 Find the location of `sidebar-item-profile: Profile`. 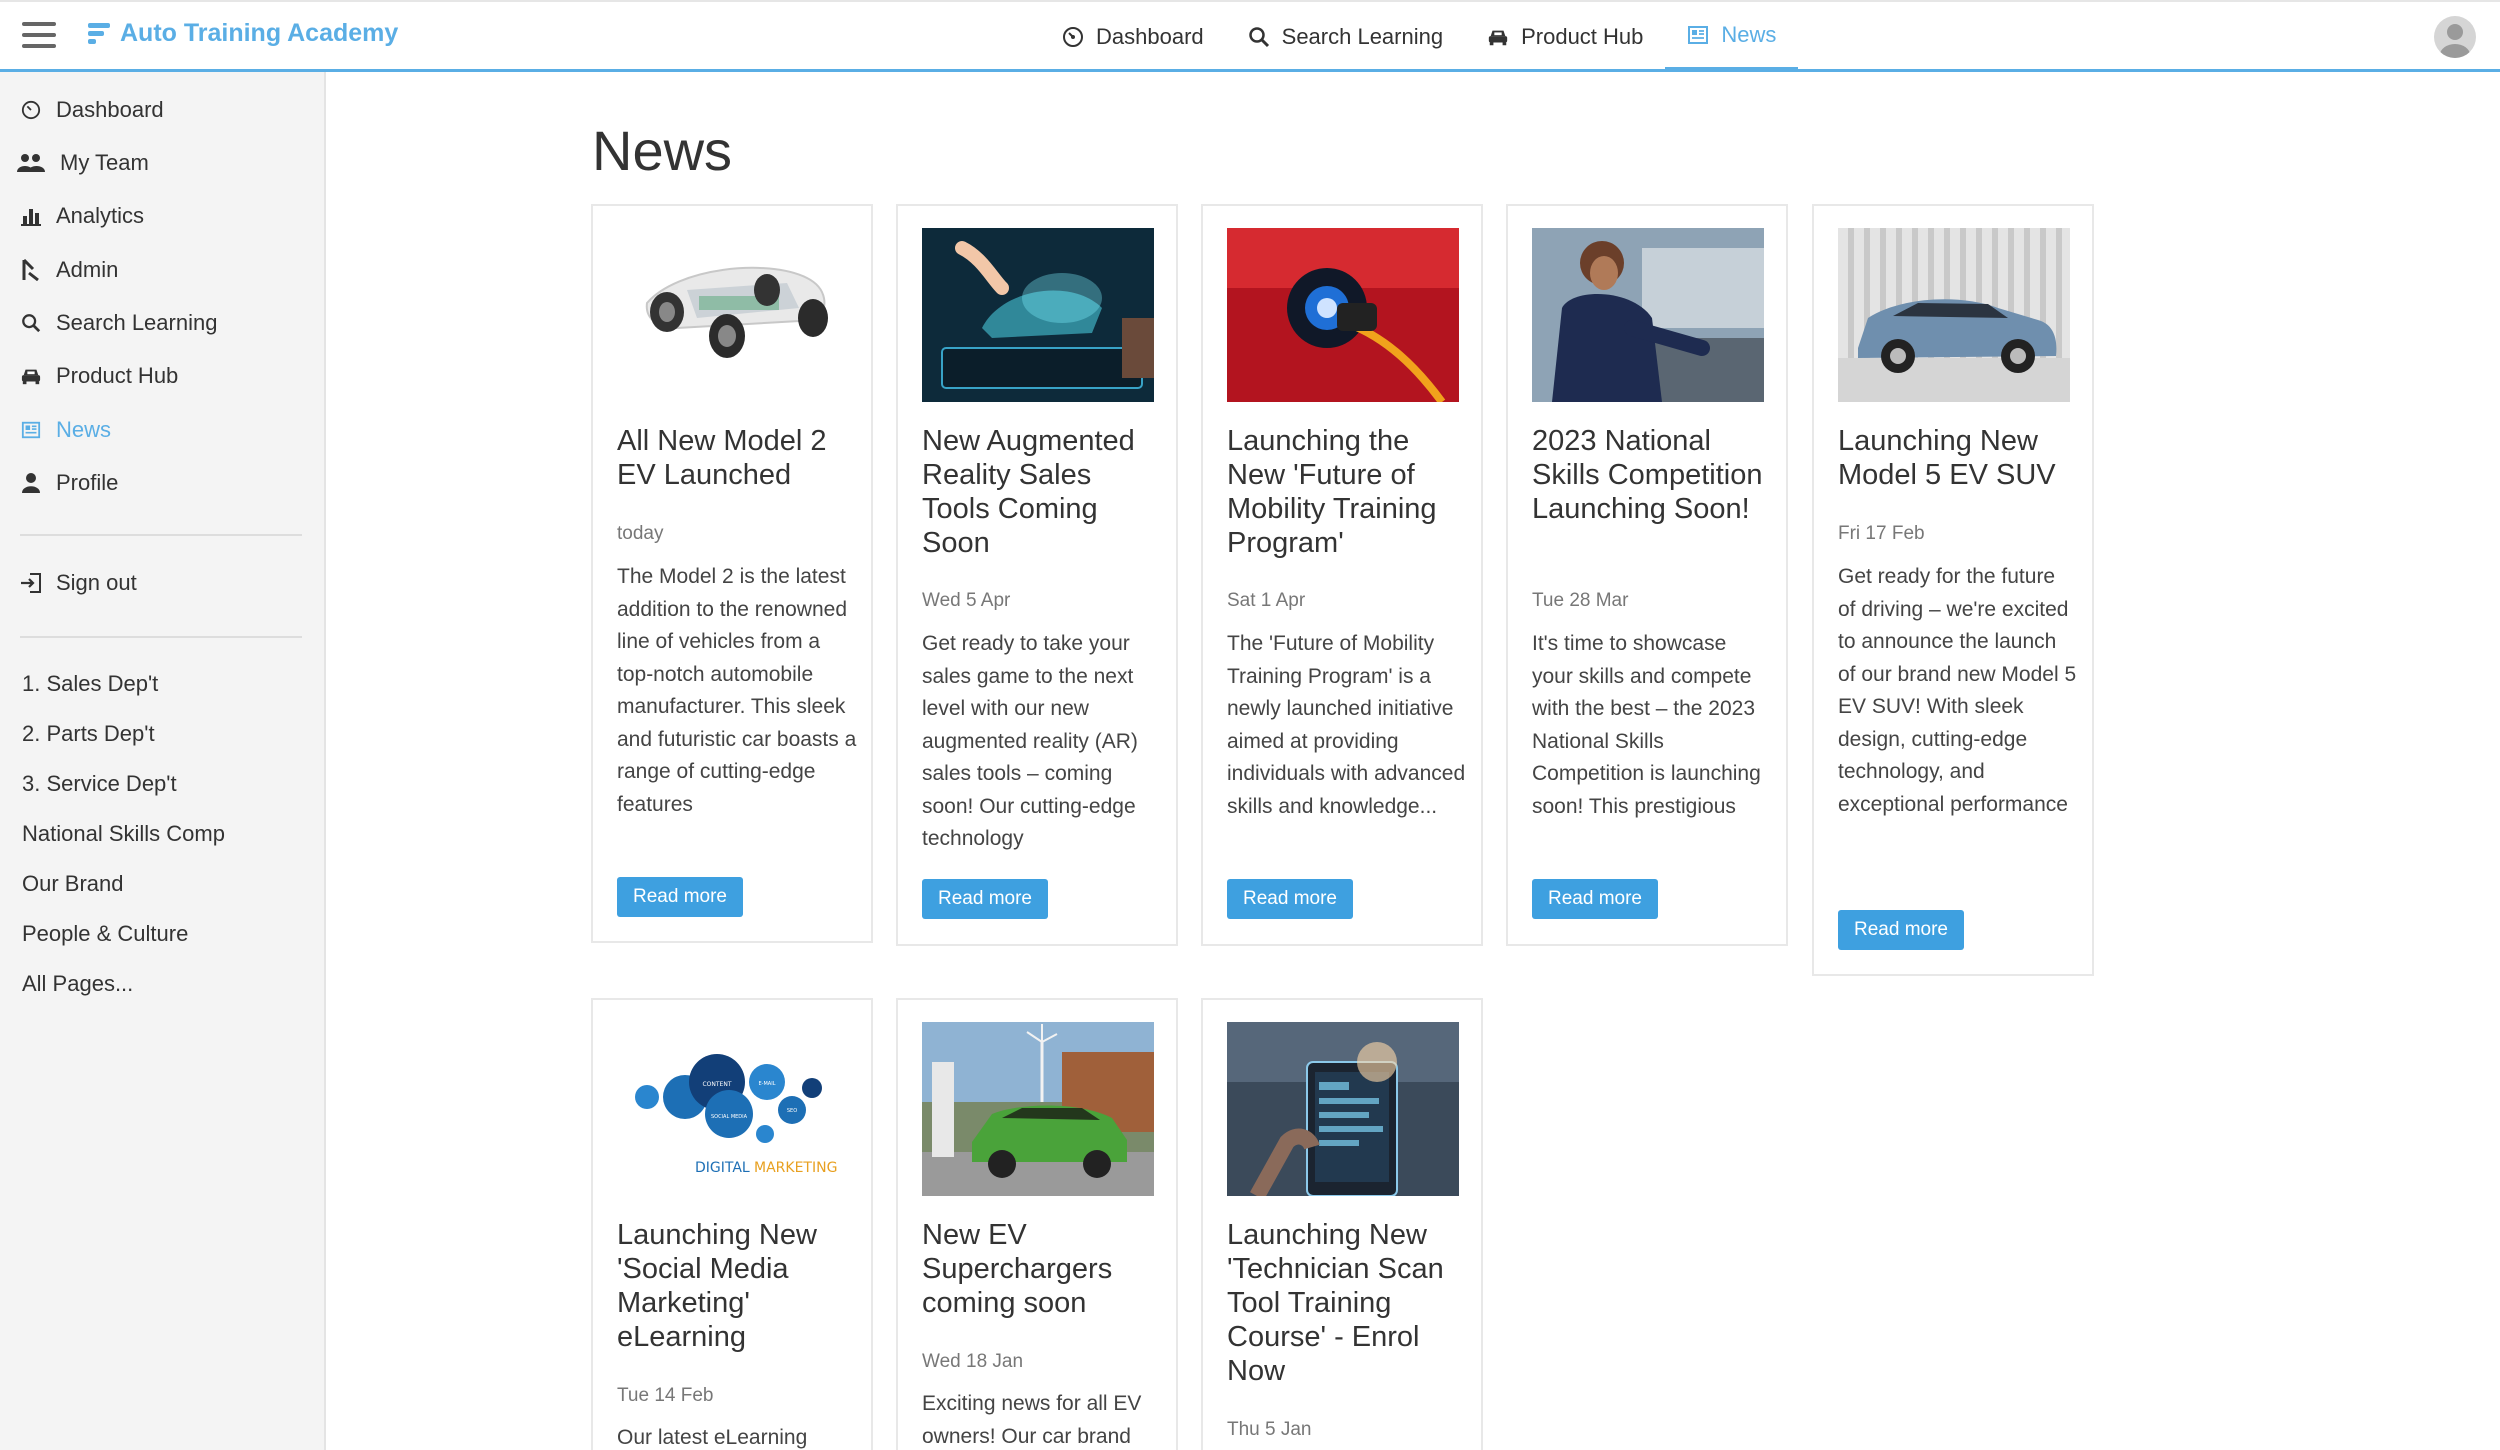

sidebar-item-profile: Profile is located at coordinates (69, 483).